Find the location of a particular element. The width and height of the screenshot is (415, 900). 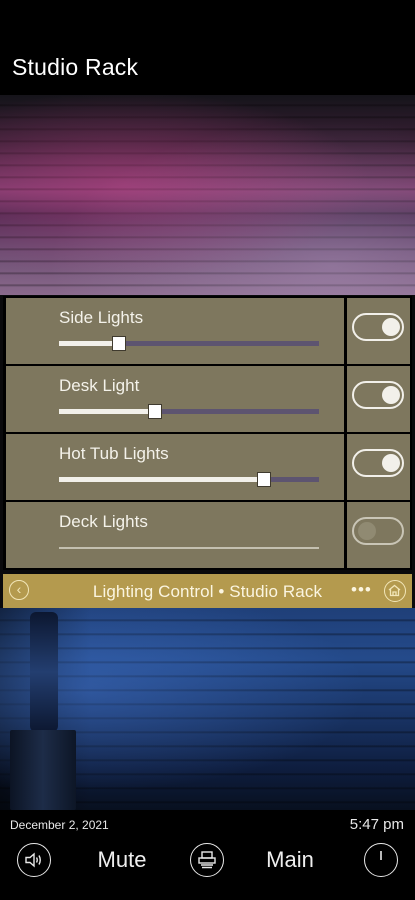

light-row: Deck Lights is located at coordinates (207, 534).